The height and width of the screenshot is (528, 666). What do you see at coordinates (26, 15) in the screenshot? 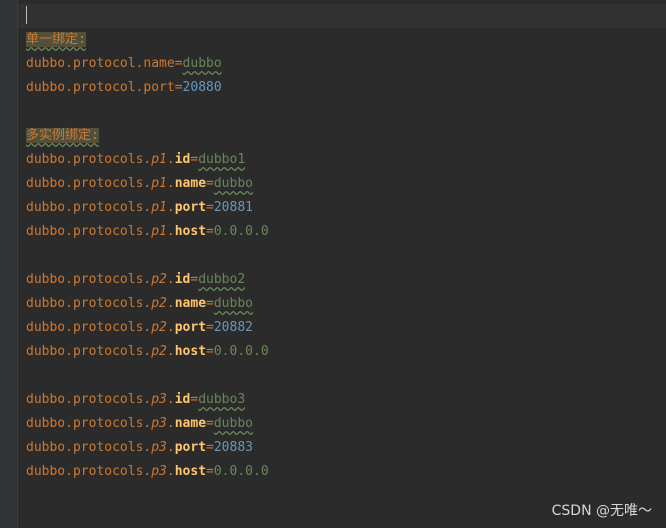
I see `text-caret` at bounding box center [26, 15].